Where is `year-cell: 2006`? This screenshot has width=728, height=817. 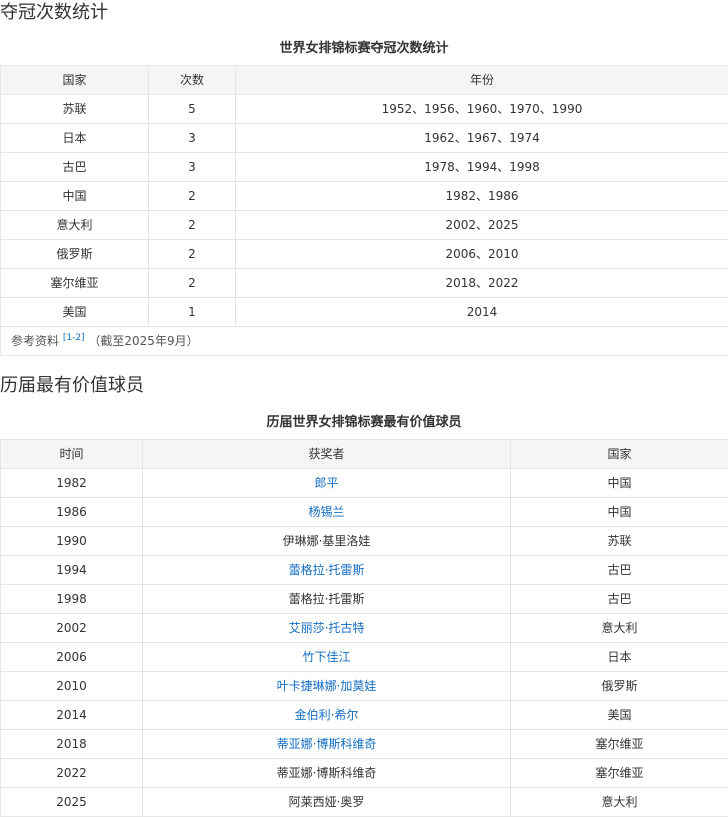 year-cell: 2006 is located at coordinates (72, 657).